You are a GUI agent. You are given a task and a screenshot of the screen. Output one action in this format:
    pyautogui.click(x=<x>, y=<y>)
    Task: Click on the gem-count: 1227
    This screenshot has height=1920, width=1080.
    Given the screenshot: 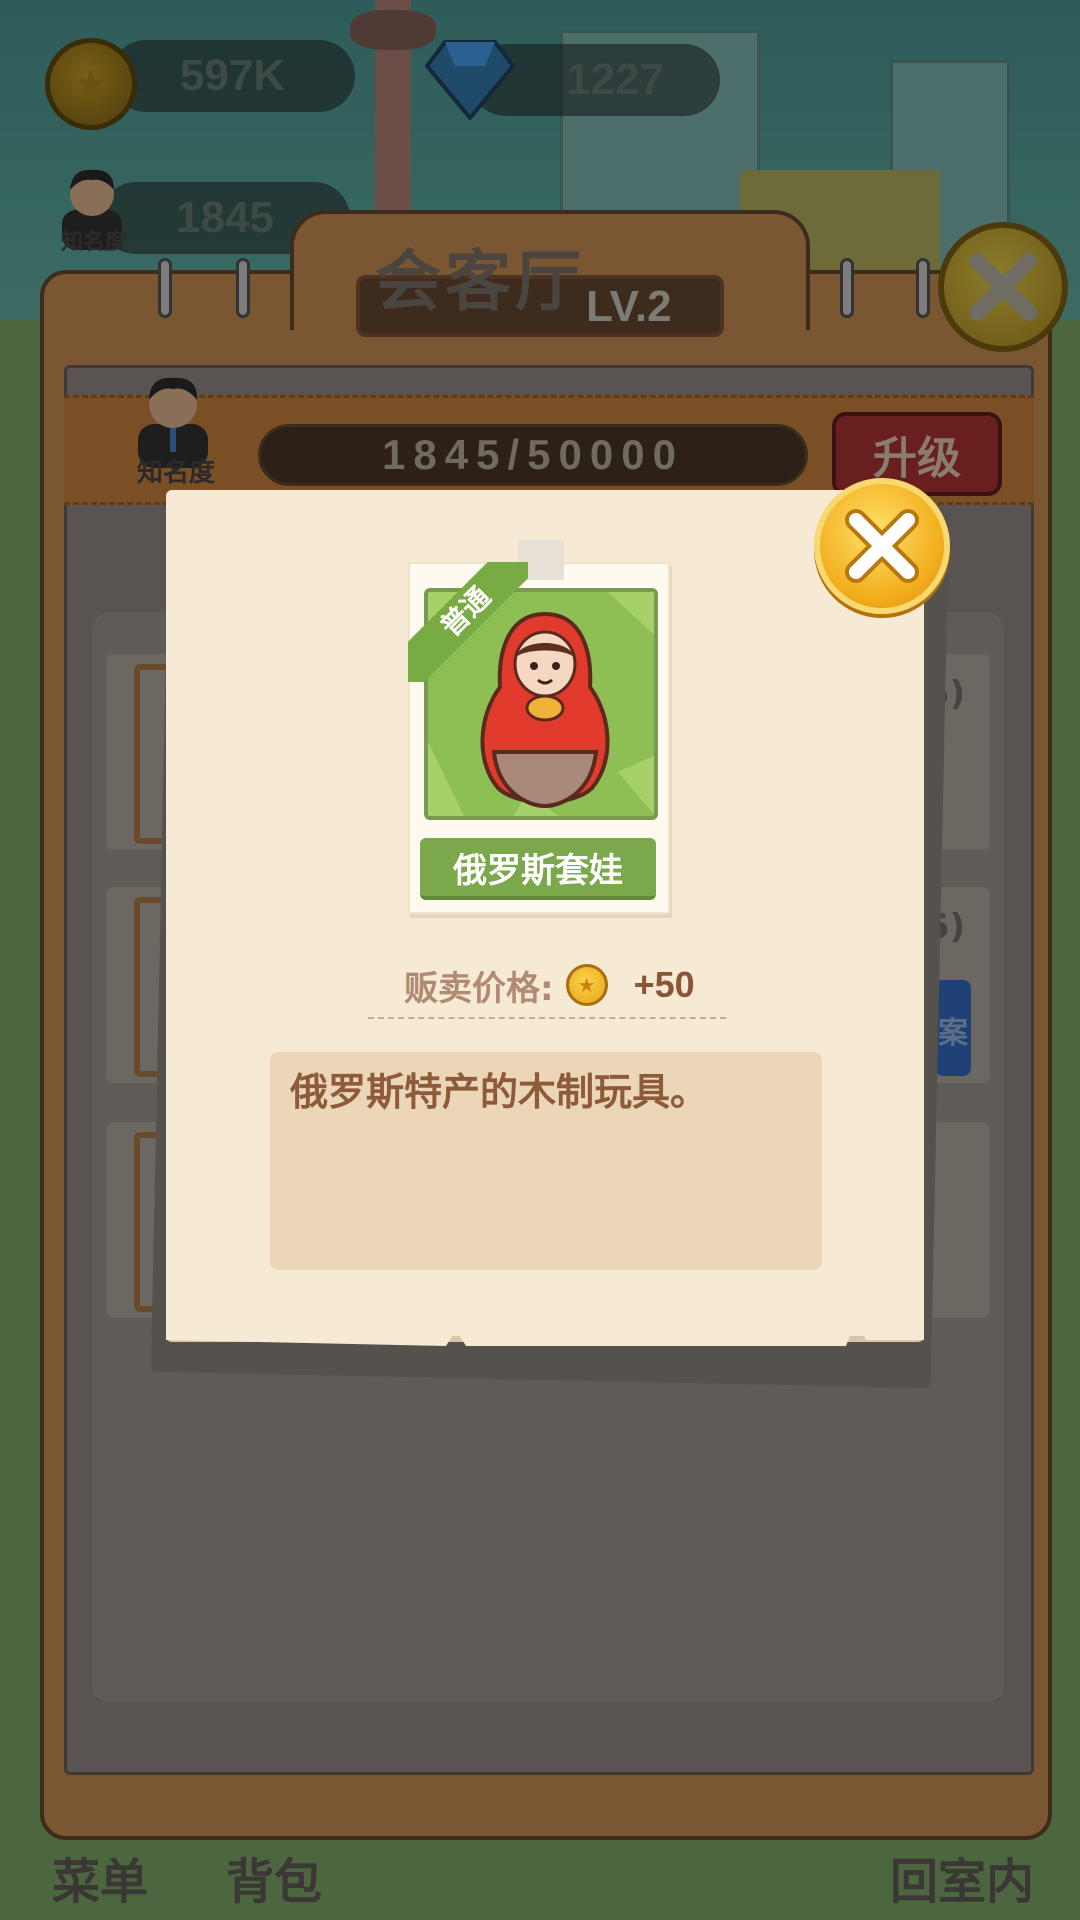 What is the action you would take?
    pyautogui.click(x=615, y=79)
    